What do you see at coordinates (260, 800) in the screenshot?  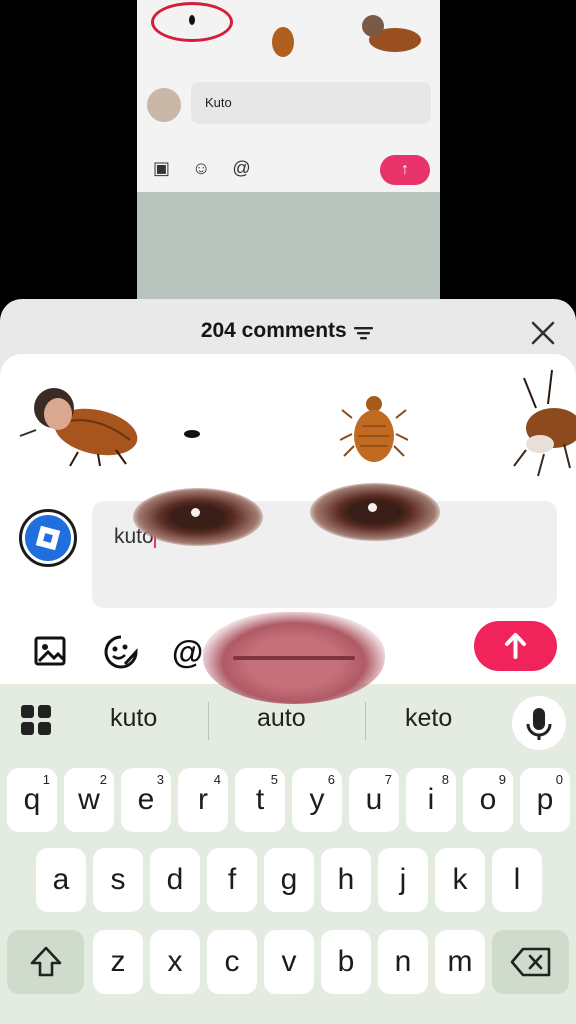 I see `key-t: 5t` at bounding box center [260, 800].